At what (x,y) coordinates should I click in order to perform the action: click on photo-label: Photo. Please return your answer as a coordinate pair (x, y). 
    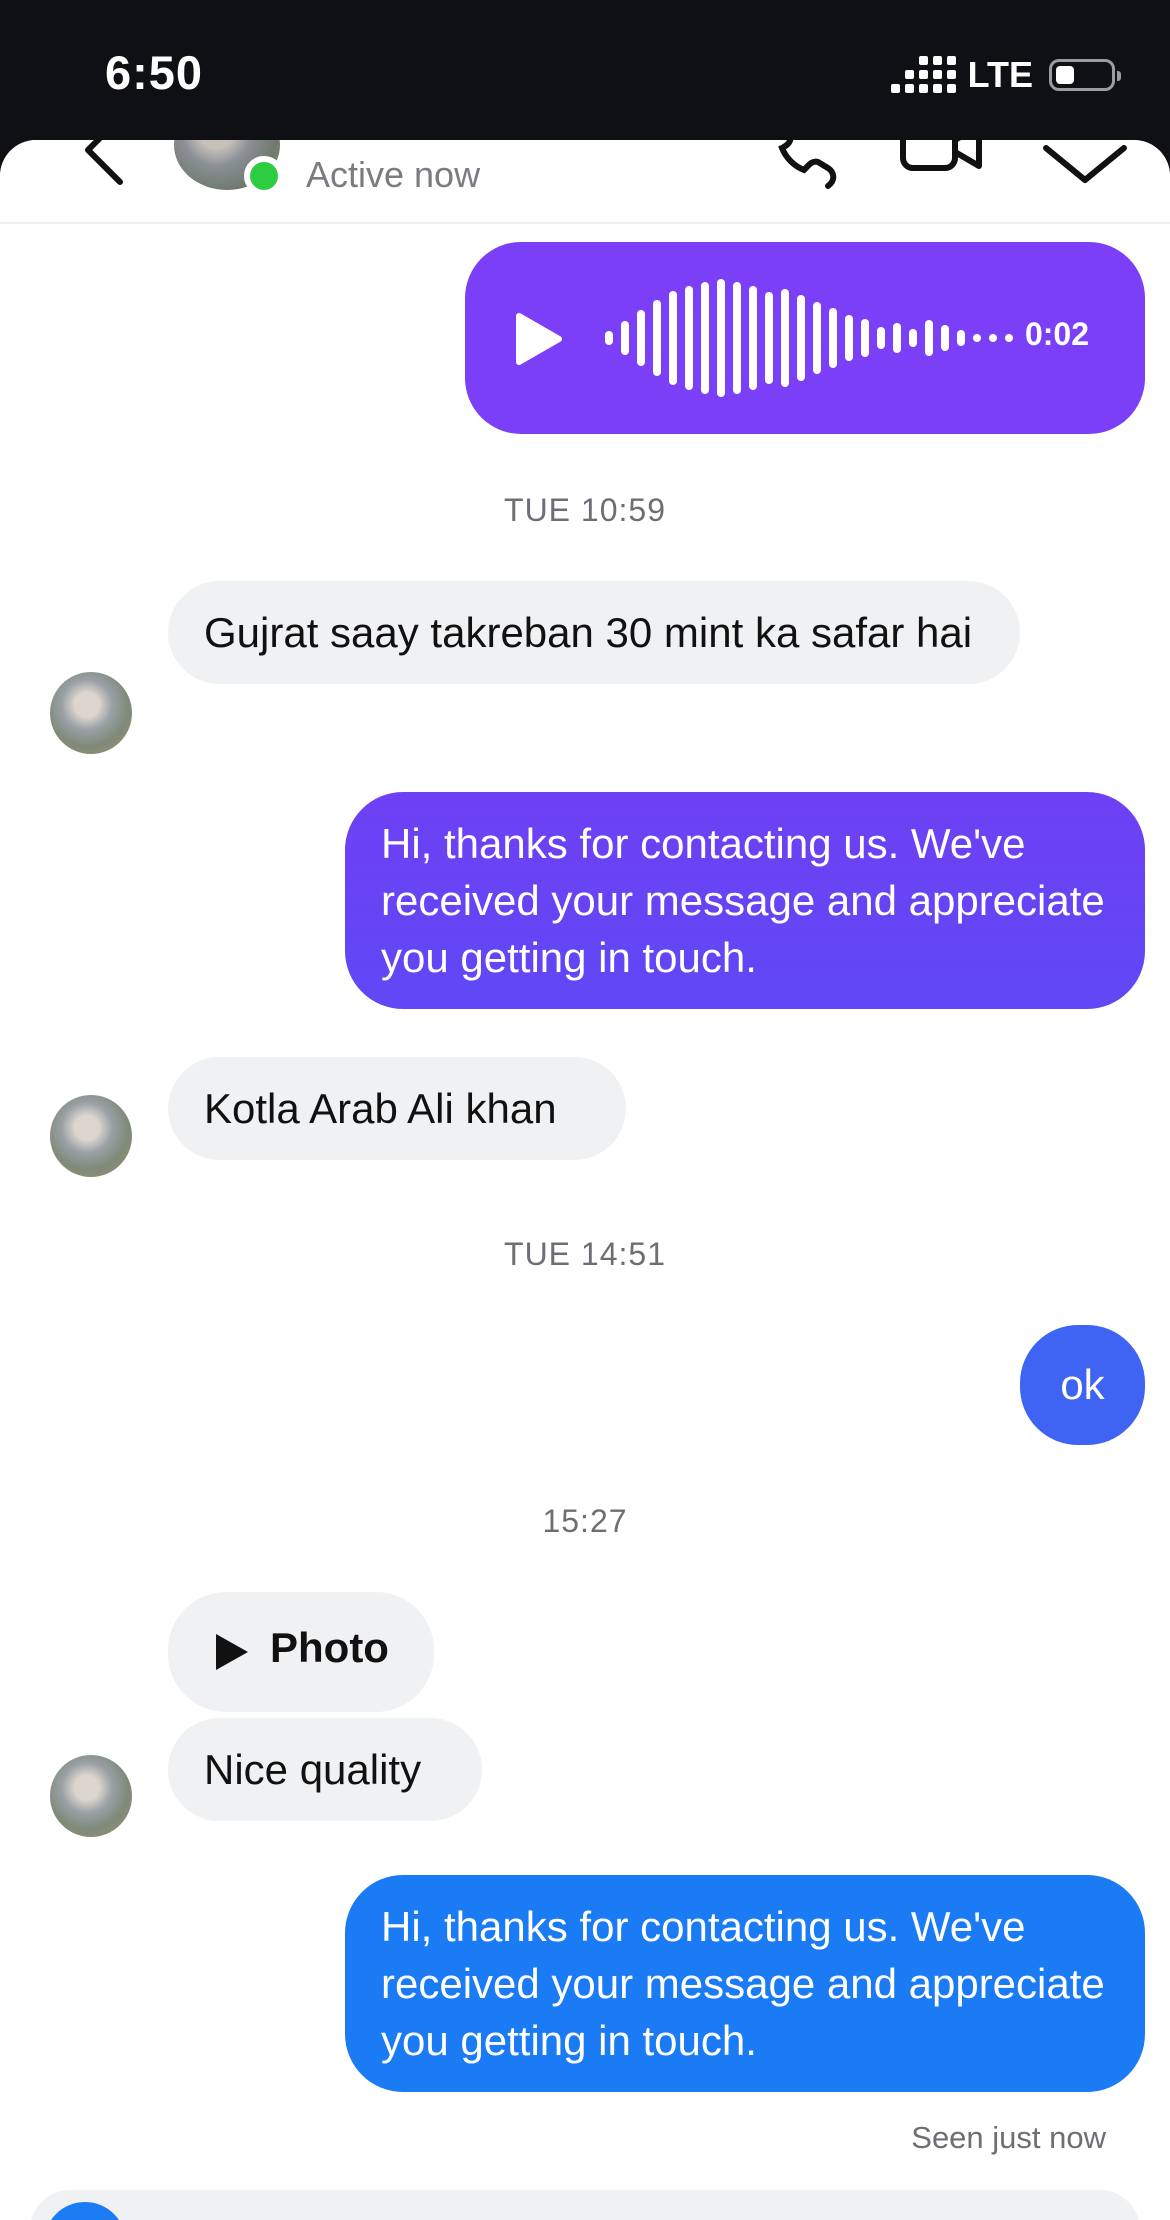
    Looking at the image, I should click on (329, 1647).